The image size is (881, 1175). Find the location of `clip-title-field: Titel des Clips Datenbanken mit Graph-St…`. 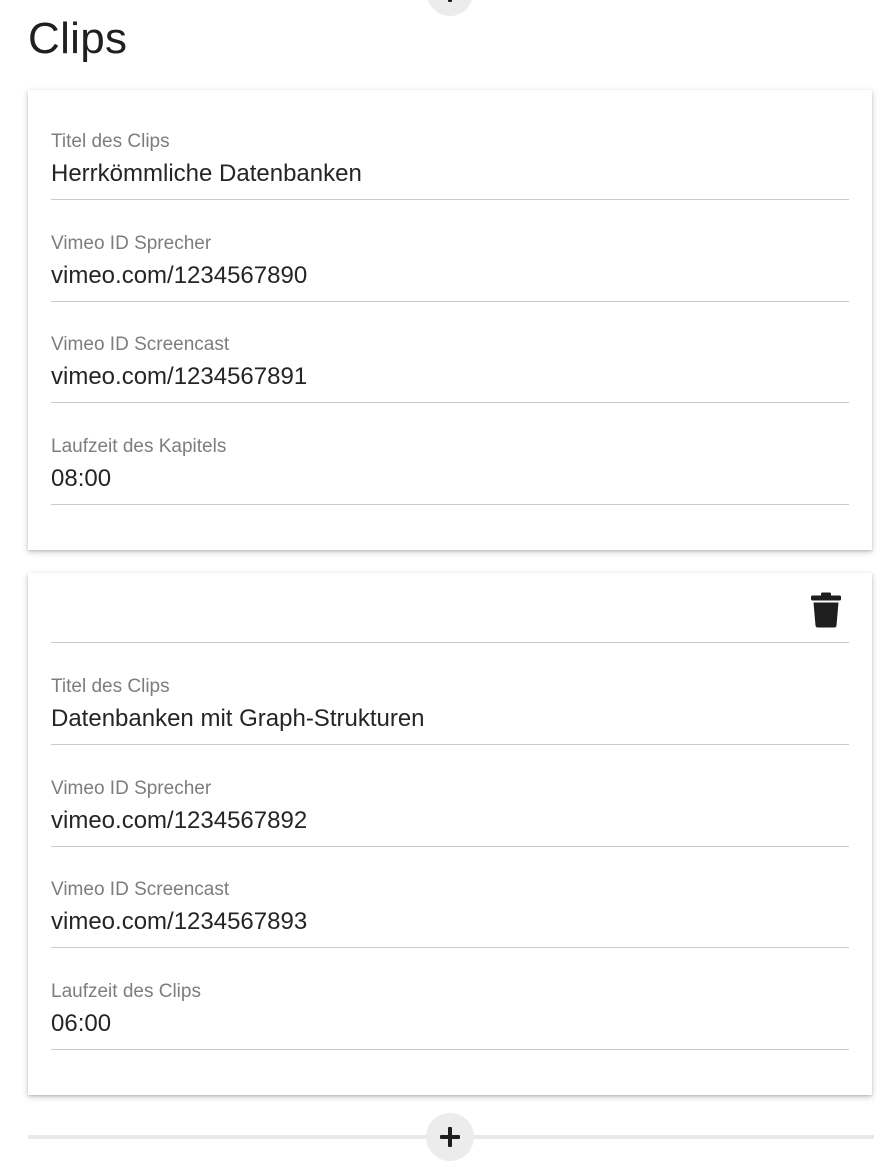

clip-title-field: Titel des Clips Datenbanken mit Graph-St… is located at coordinates (450, 693).